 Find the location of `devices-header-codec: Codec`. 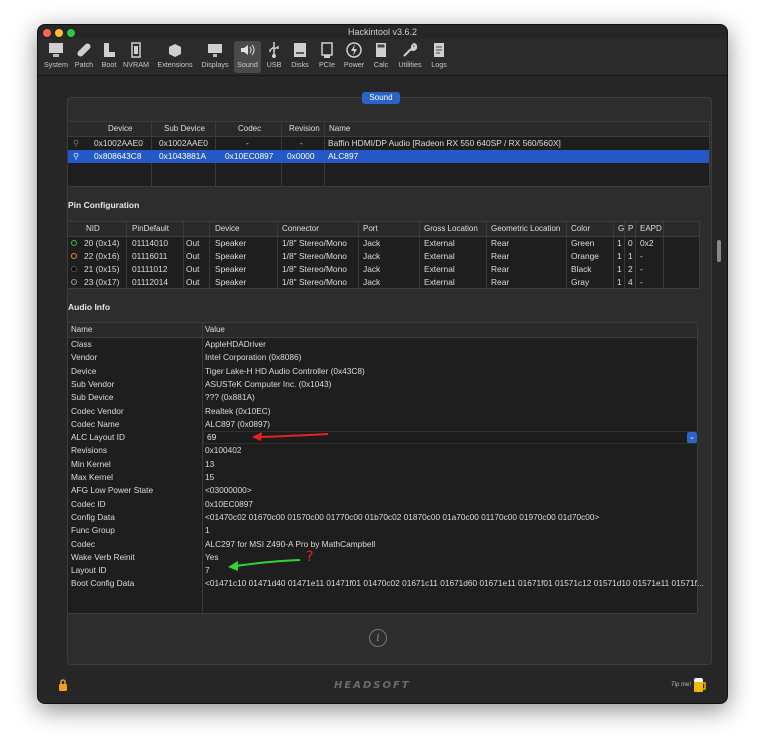

devices-header-codec: Codec is located at coordinates (249, 129).